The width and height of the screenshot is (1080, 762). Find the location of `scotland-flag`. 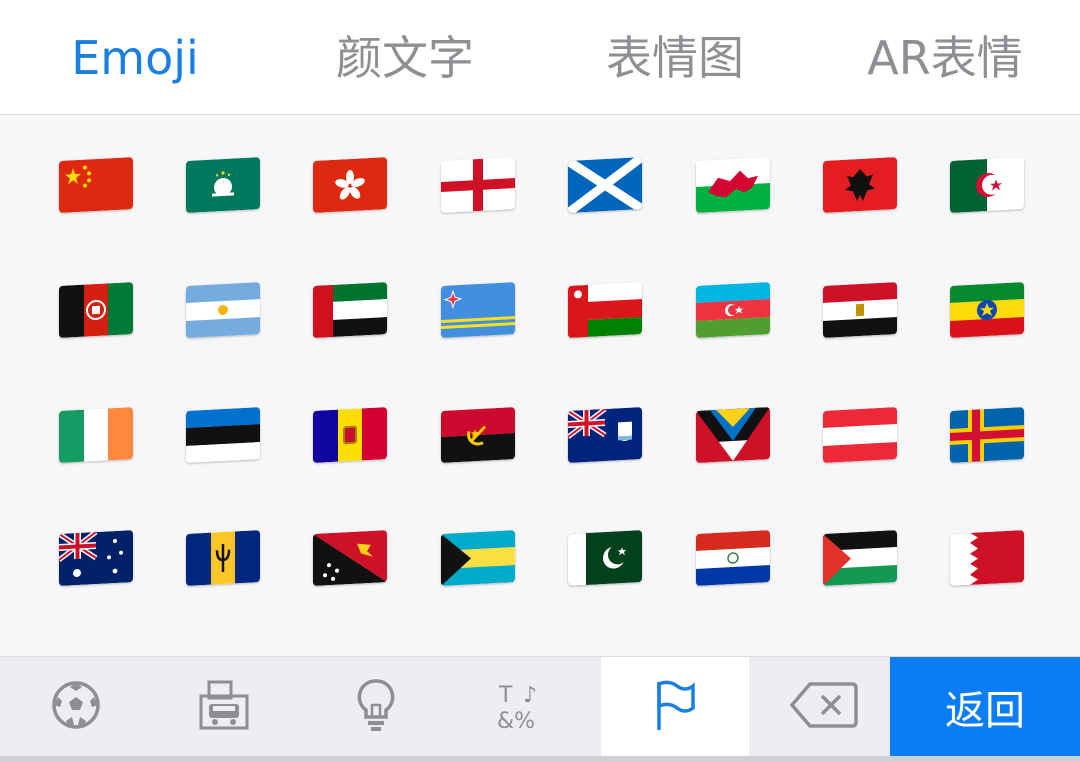

scotland-flag is located at coordinates (605, 185).